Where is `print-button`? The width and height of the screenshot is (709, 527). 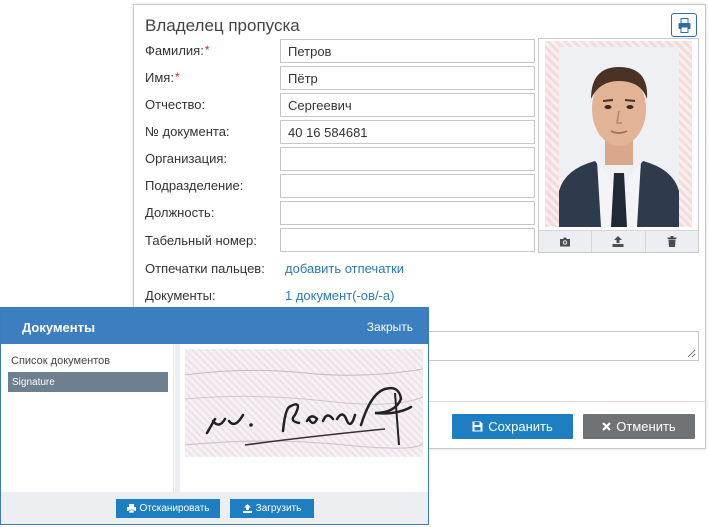 print-button is located at coordinates (684, 25).